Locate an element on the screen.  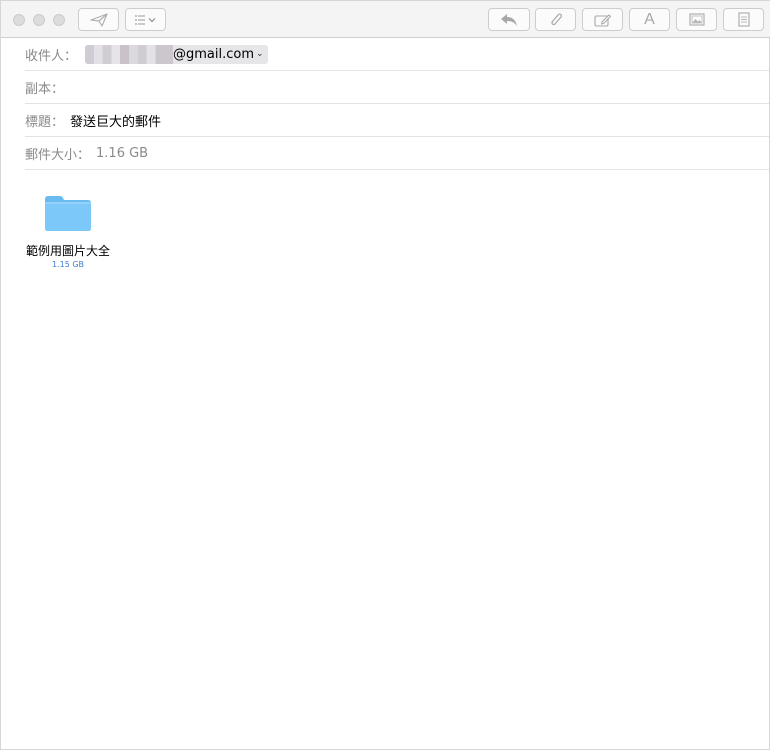
paper-plane-icon is located at coordinates (98, 19).